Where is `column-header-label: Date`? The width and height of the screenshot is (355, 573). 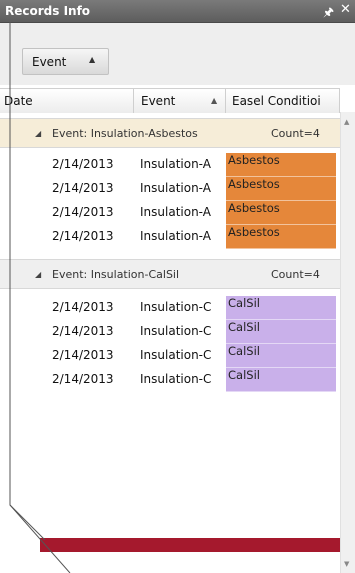
column-header-label: Date is located at coordinates (18, 101).